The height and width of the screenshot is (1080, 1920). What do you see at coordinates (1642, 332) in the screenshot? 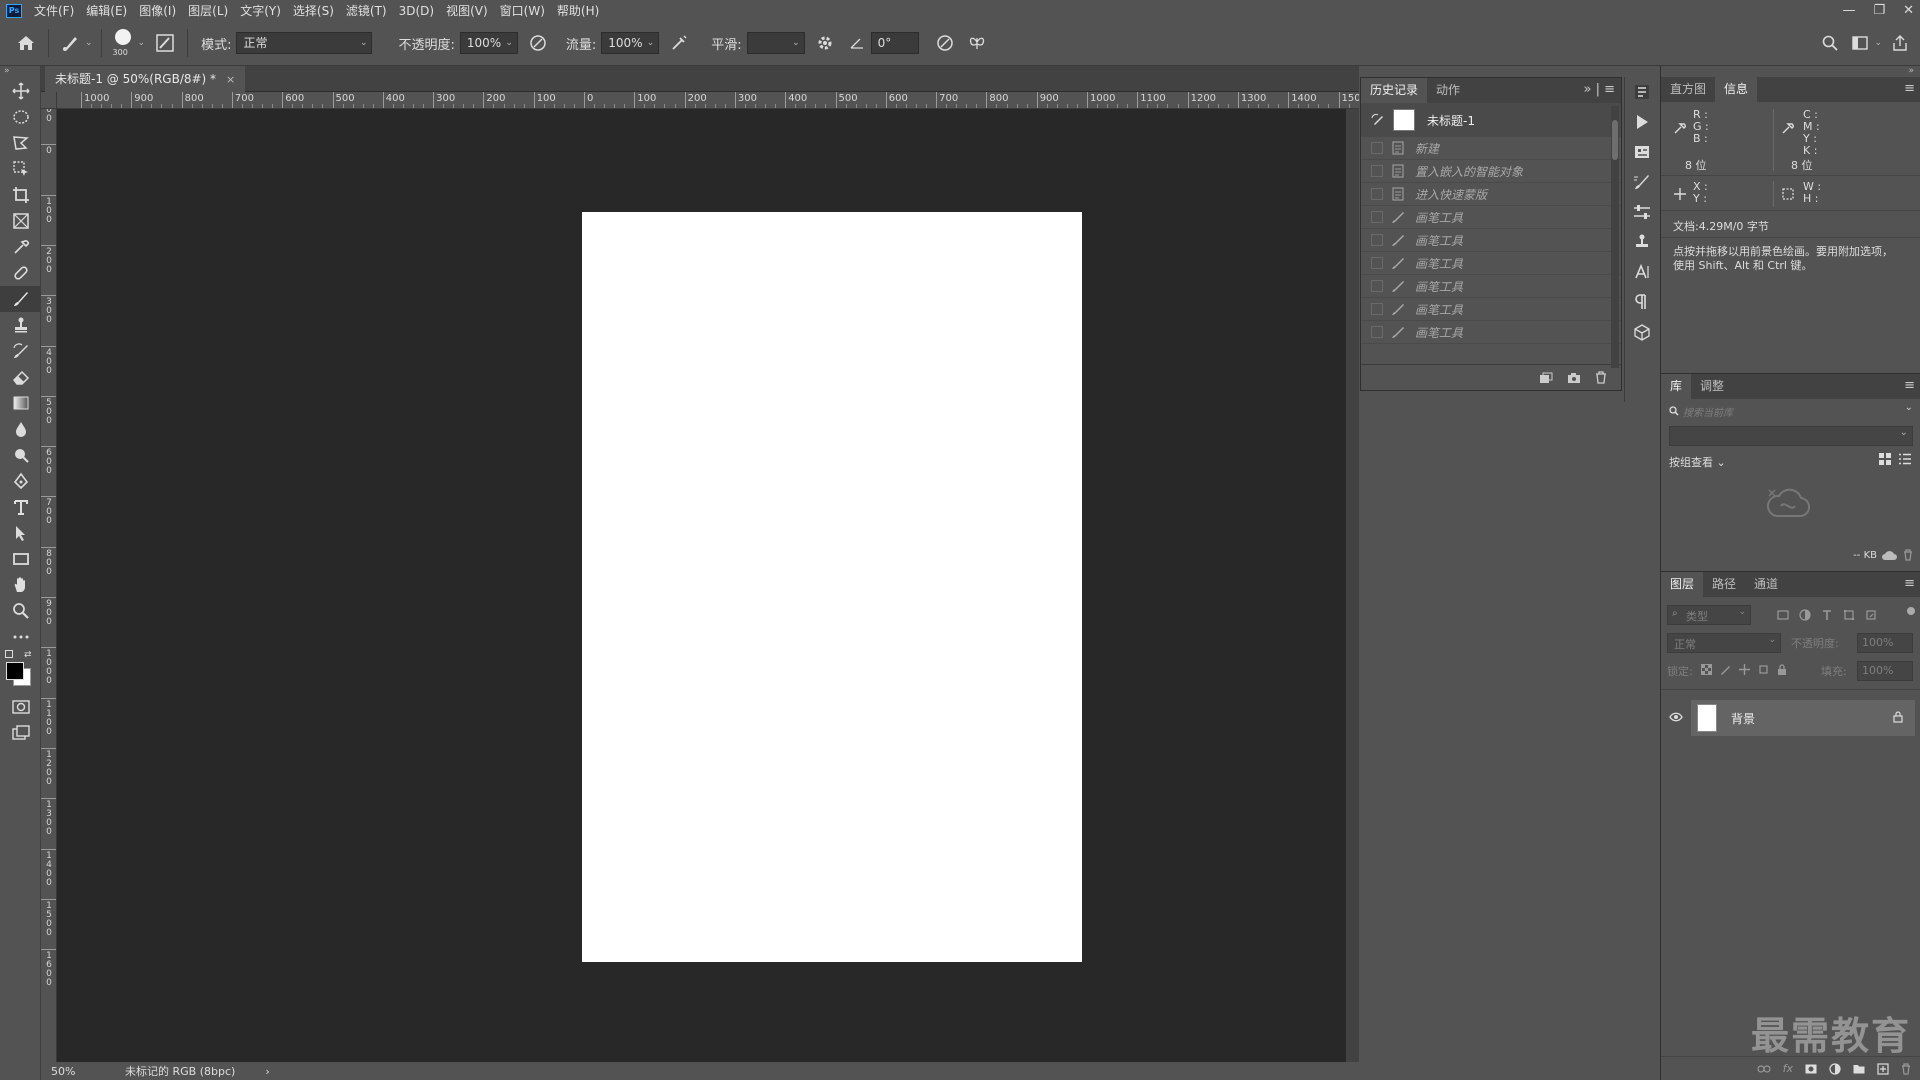
I see `3d-panel-icon` at bounding box center [1642, 332].